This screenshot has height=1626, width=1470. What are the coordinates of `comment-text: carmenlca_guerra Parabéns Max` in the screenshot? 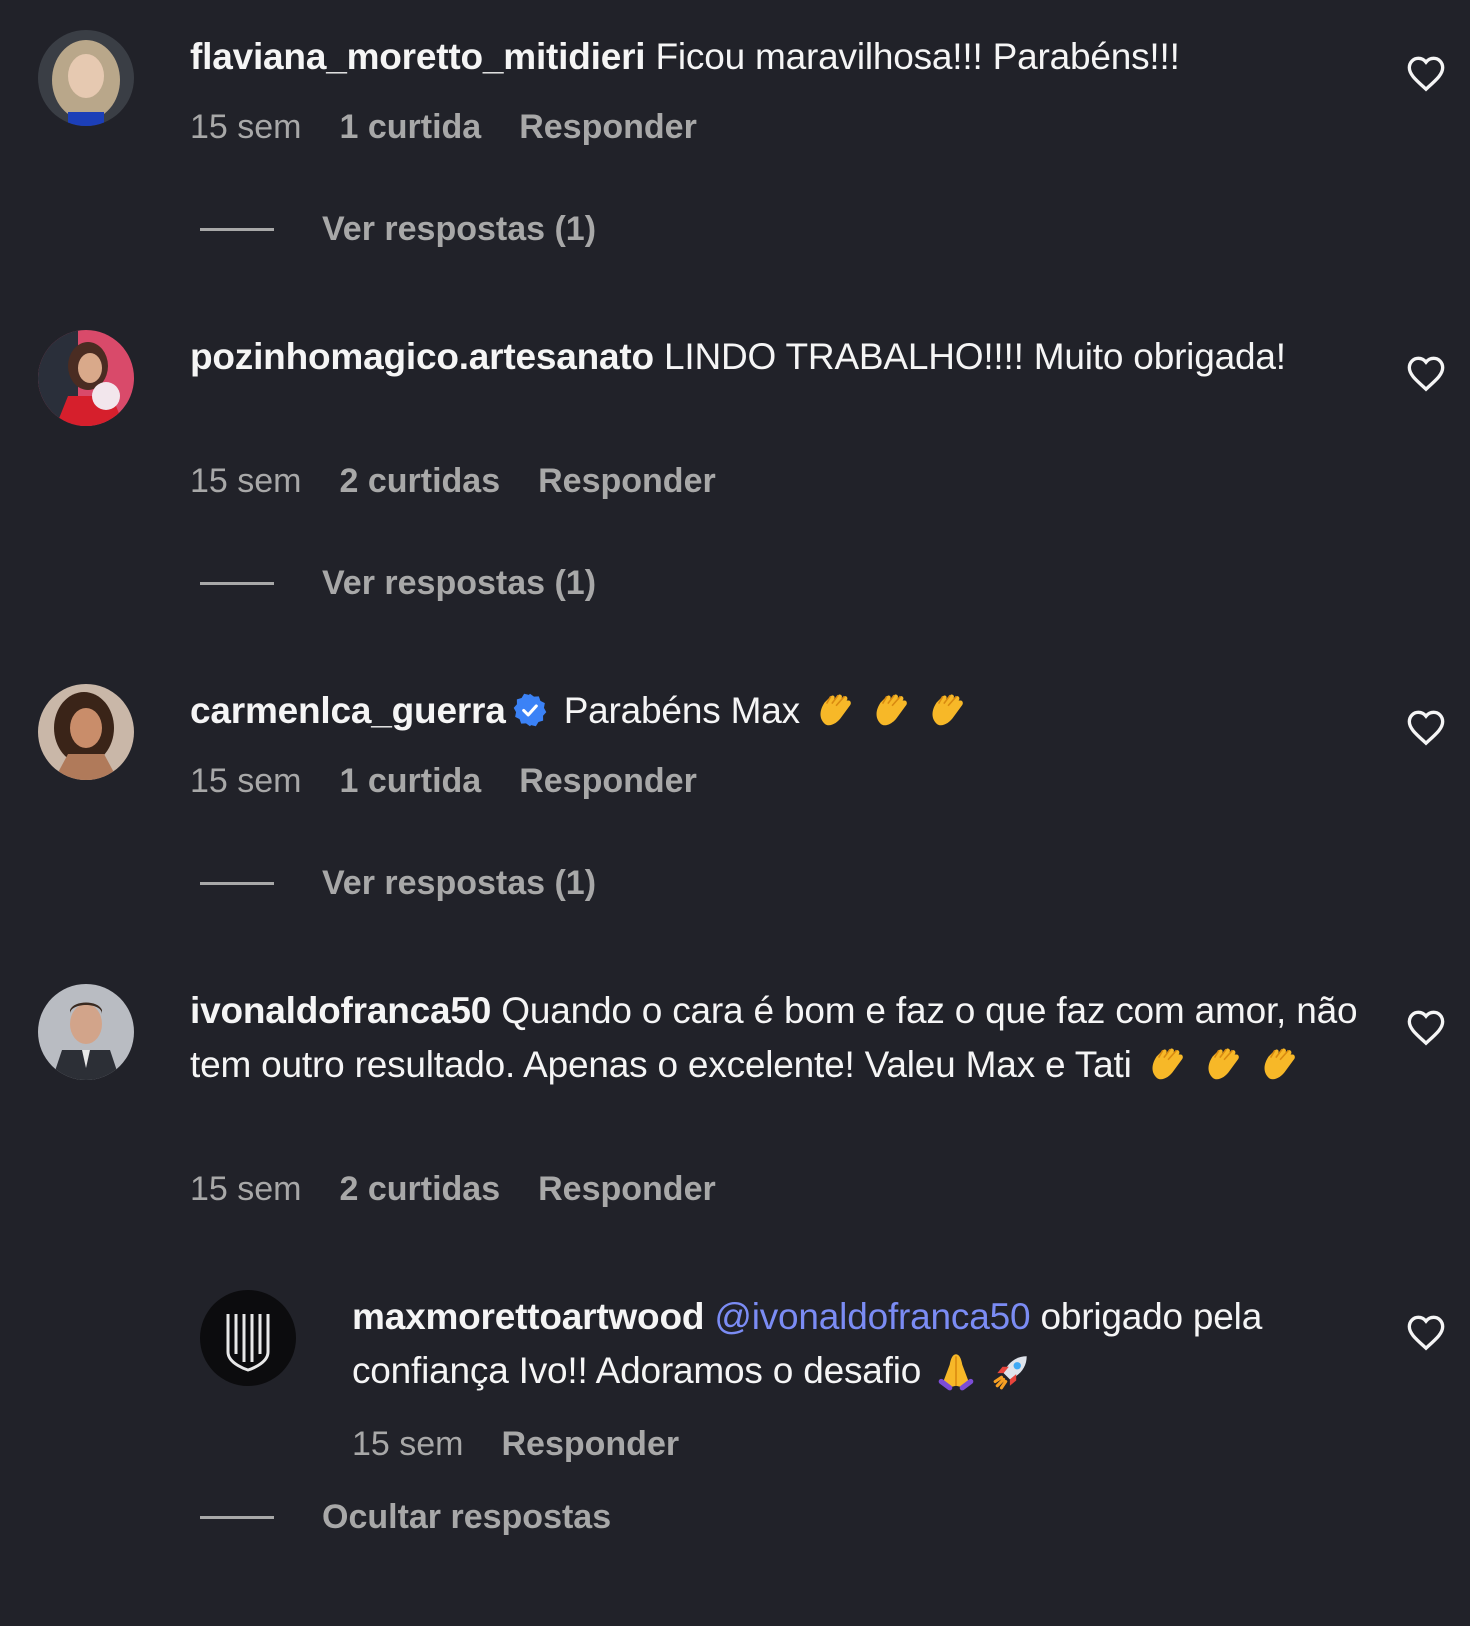 It's located at (775, 711).